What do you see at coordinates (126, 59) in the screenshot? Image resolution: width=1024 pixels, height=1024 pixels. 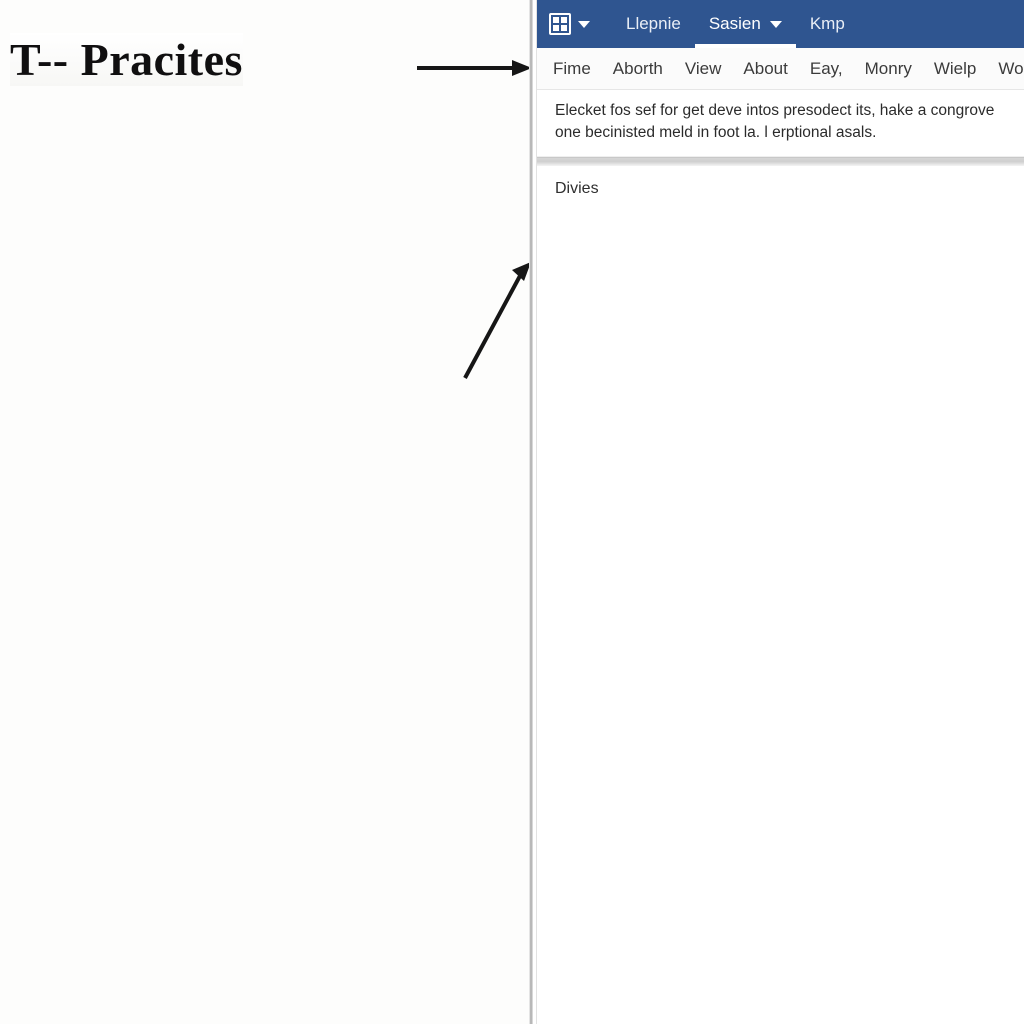 I see `page-title: T-- Pracites` at bounding box center [126, 59].